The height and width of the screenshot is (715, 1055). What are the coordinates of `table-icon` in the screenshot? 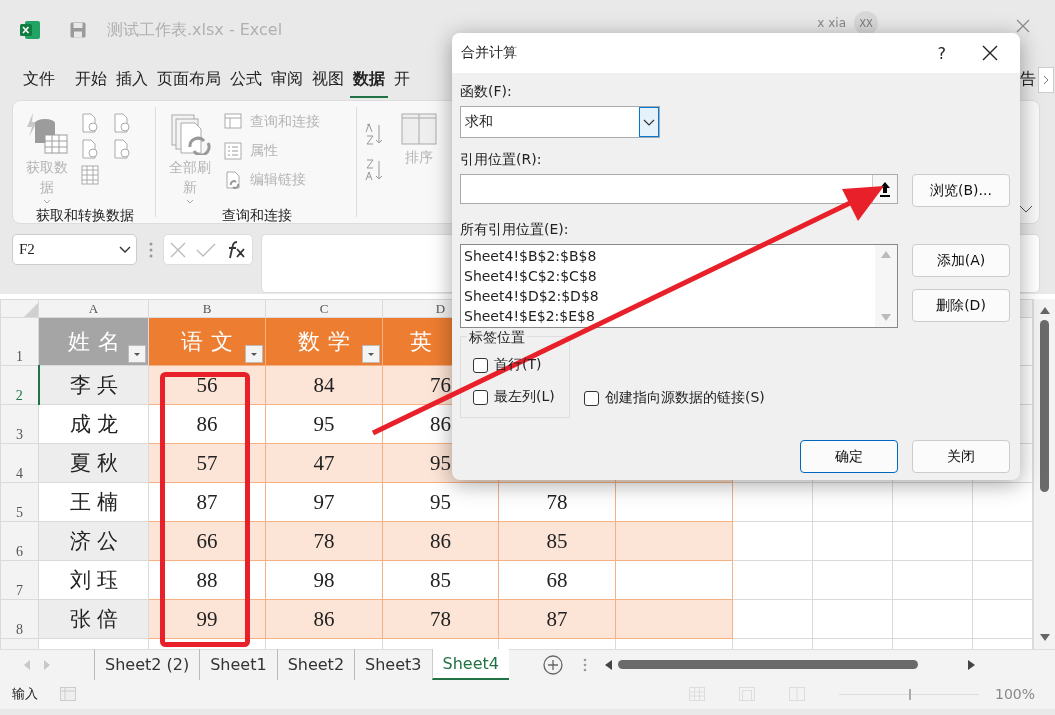 It's located at (90, 175).